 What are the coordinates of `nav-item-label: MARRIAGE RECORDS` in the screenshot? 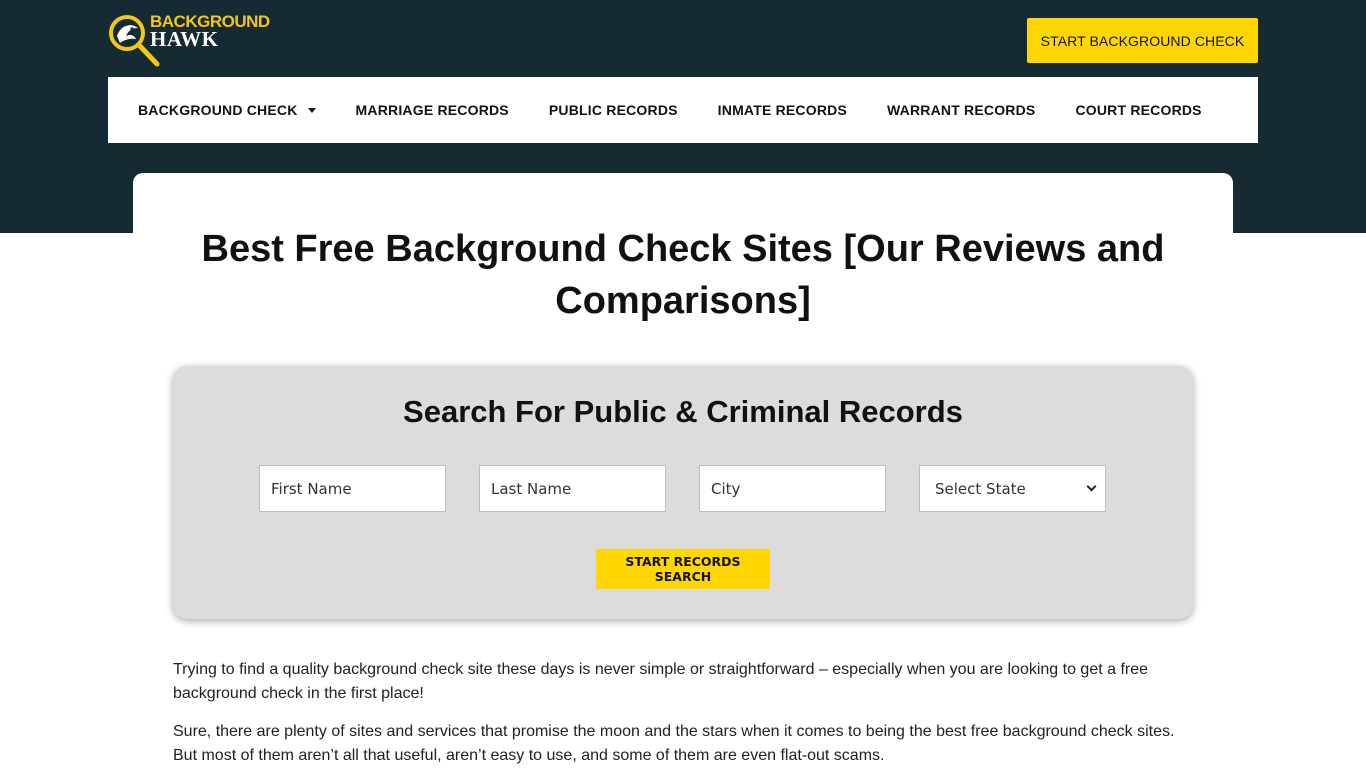 It's located at (432, 110).